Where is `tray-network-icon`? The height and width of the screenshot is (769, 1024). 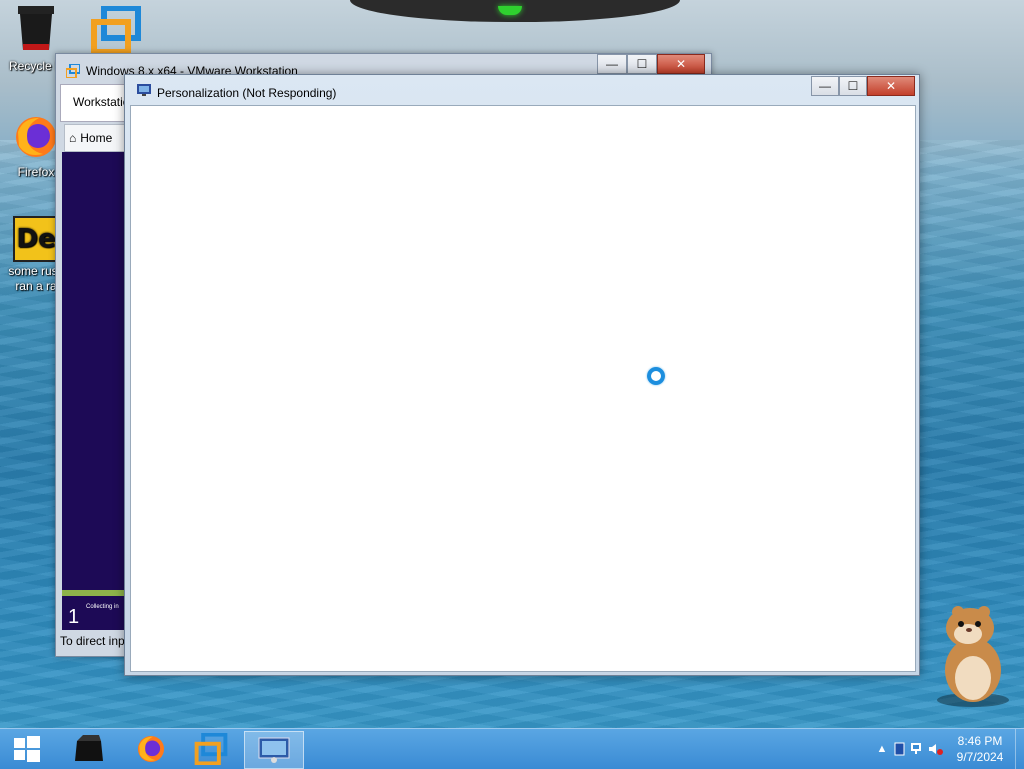 tray-network-icon is located at coordinates (918, 749).